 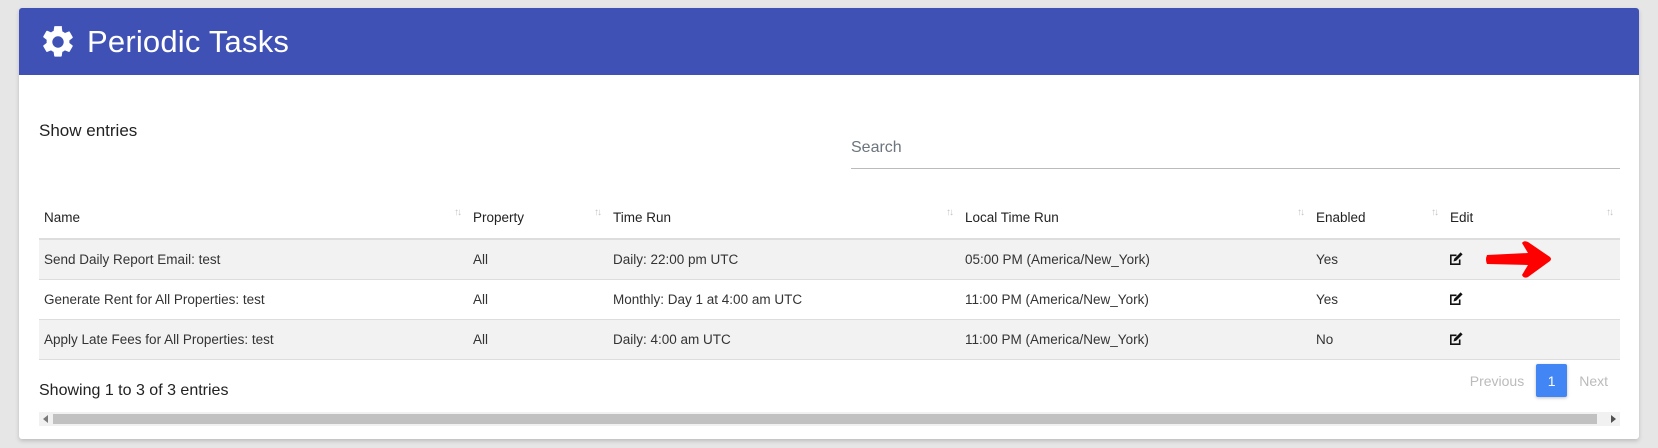 What do you see at coordinates (825, 419) in the screenshot?
I see `scrollbar-thumb` at bounding box center [825, 419].